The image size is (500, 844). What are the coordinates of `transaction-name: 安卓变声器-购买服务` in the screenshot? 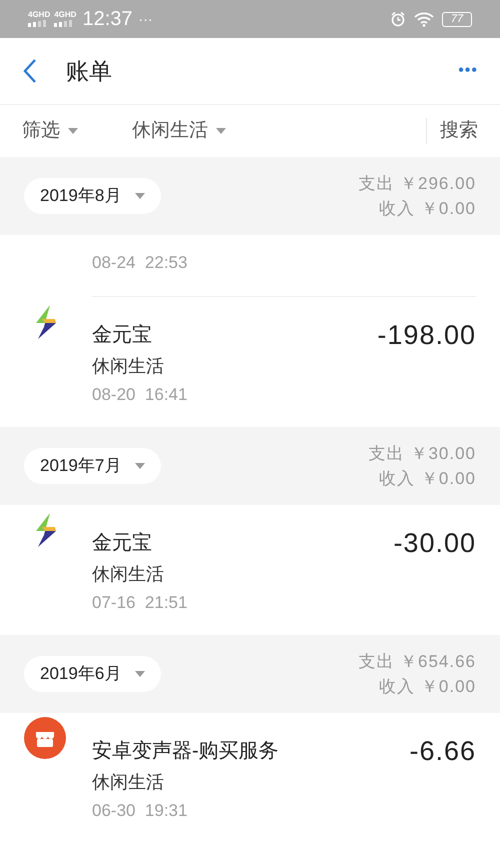 It's located at (185, 751).